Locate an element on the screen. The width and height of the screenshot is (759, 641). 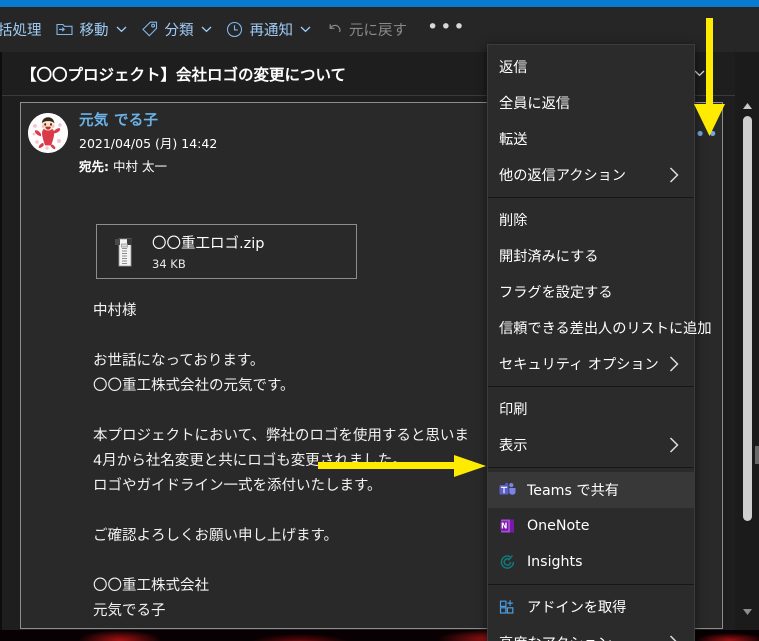
context-menu-item: 削除 is located at coordinates (591, 220).